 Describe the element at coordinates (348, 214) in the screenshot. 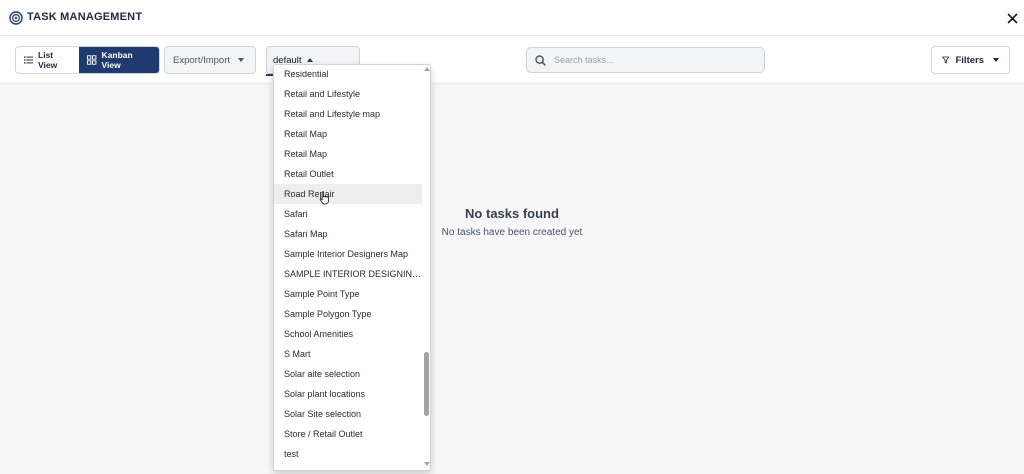

I see `dropdown-item: Safari` at that location.